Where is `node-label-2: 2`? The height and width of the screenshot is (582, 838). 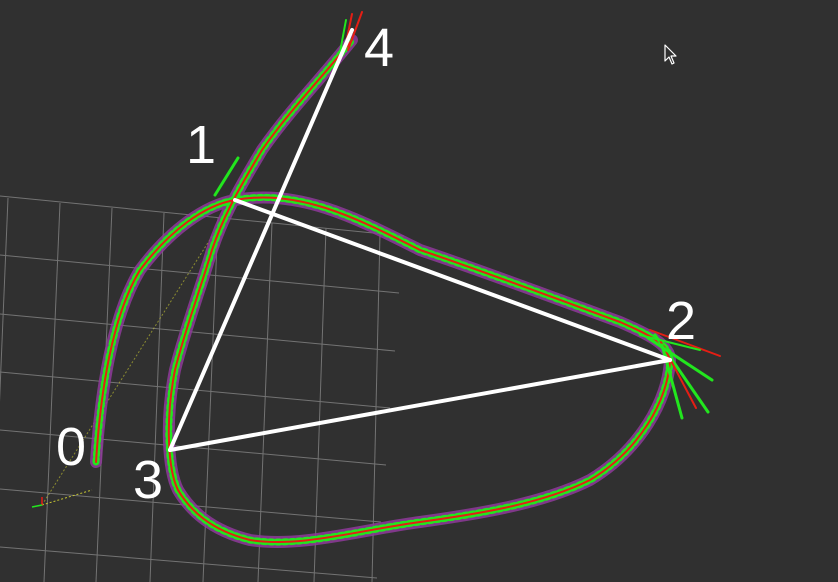 node-label-2: 2 is located at coordinates (681, 321).